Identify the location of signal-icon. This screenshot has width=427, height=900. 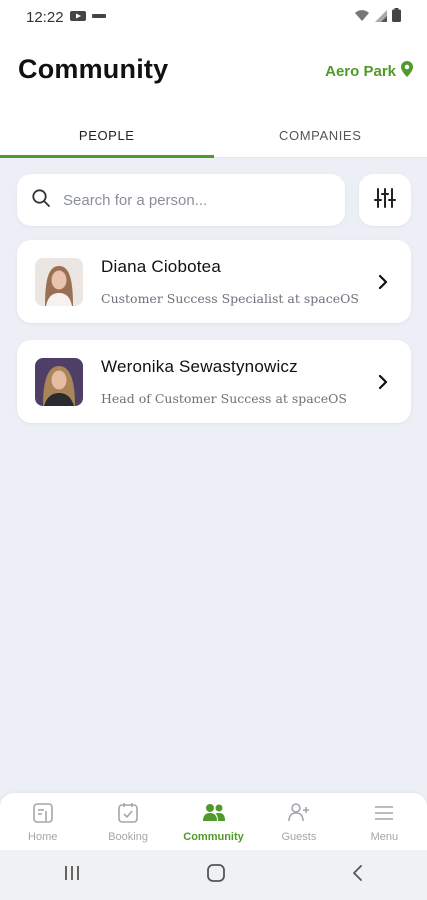
(381, 17).